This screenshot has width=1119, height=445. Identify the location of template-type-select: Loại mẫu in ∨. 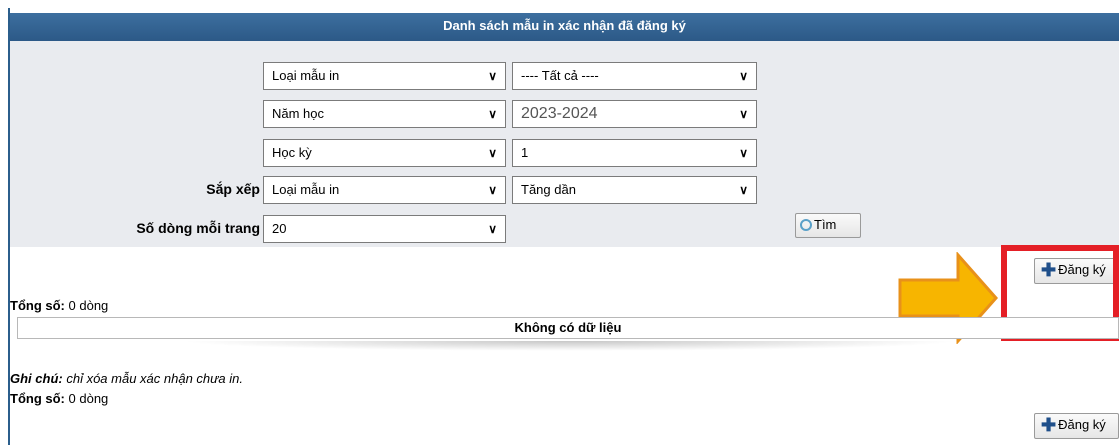
(384, 76).